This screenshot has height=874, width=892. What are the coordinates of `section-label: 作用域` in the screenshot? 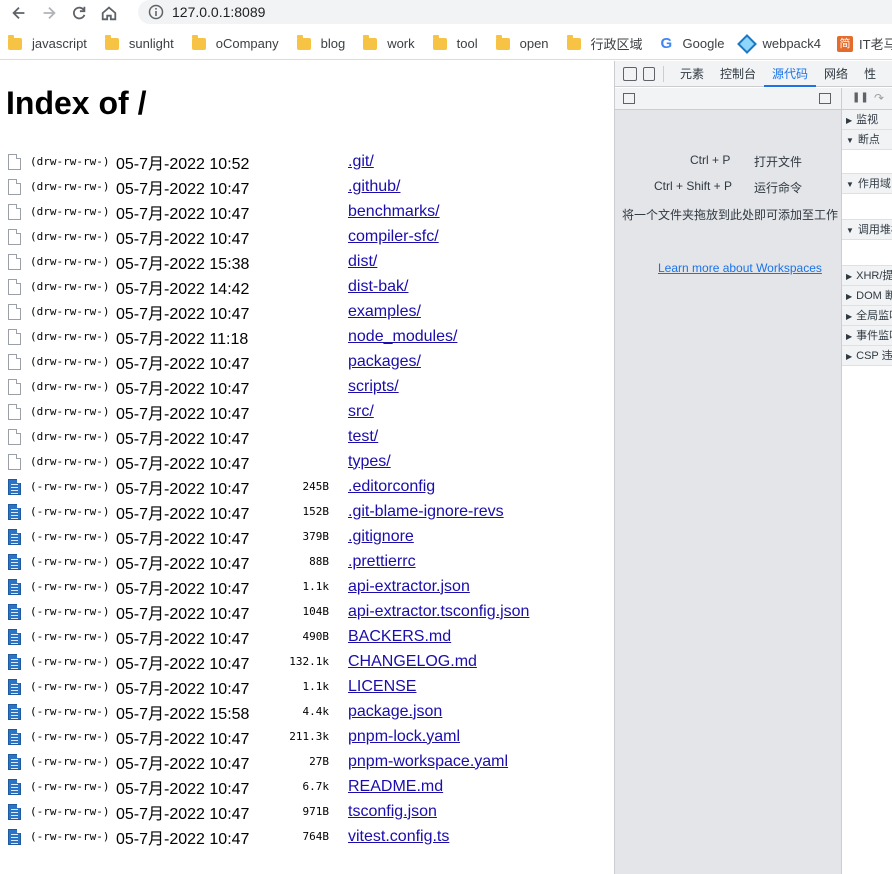 It's located at (874, 184).